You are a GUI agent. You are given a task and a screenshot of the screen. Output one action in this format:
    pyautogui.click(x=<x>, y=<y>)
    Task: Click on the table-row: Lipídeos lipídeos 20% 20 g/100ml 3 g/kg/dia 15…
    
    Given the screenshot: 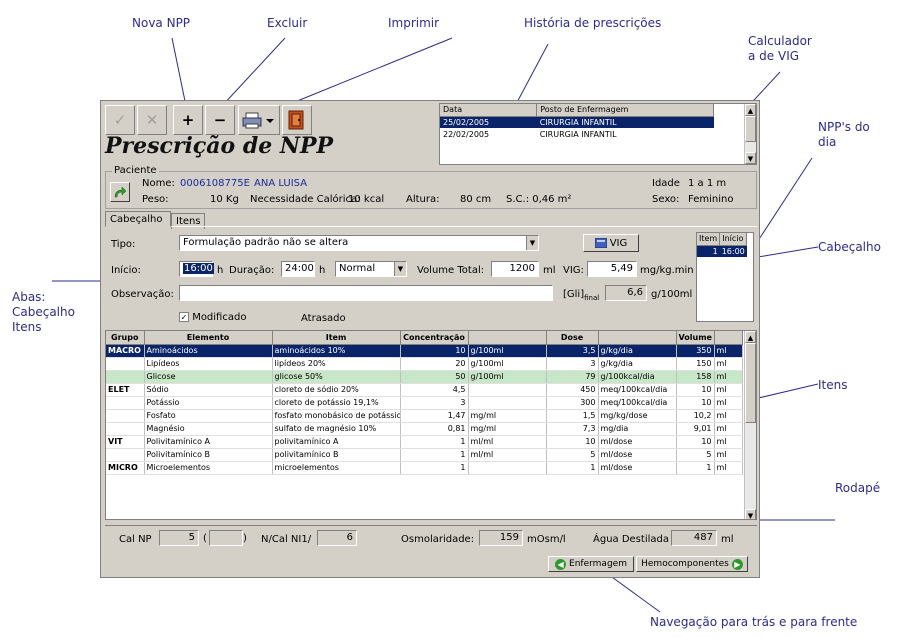 What is the action you would take?
    pyautogui.click(x=424, y=364)
    